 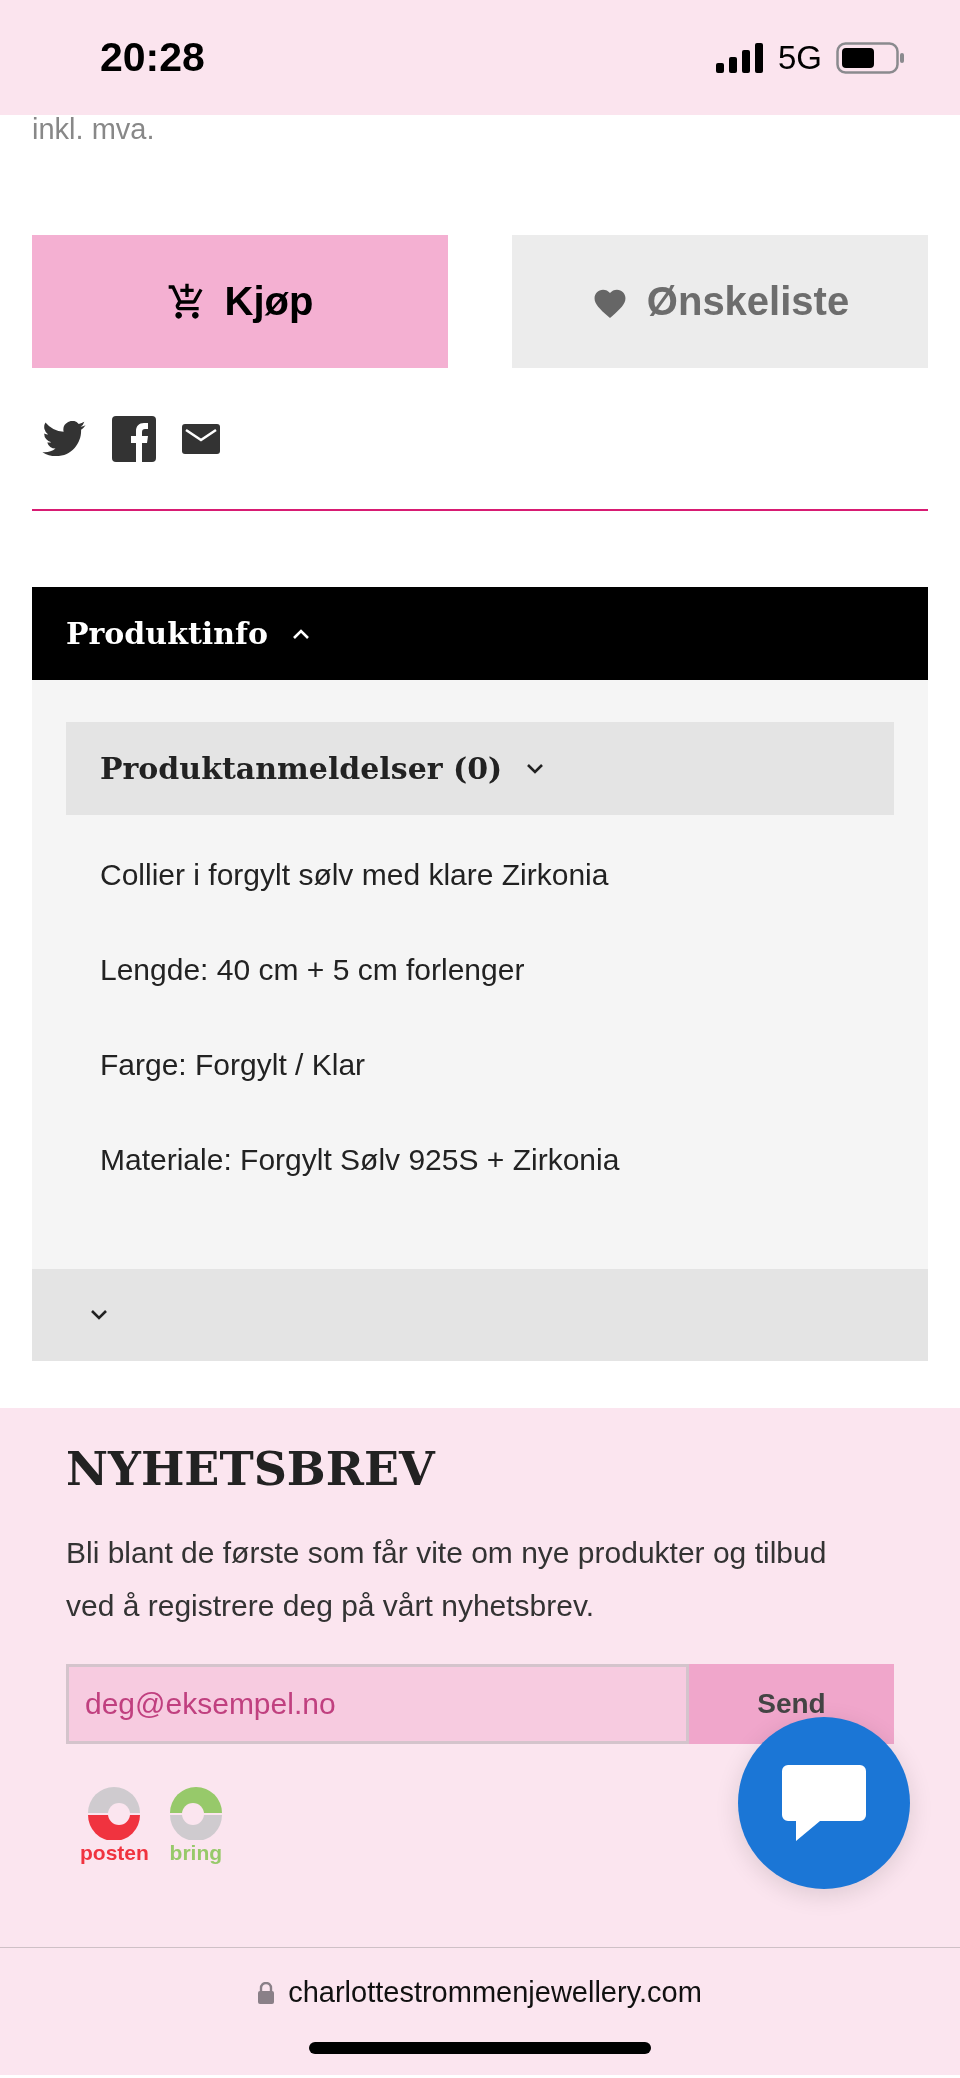 I want to click on signal-icon, so click(x=739, y=57).